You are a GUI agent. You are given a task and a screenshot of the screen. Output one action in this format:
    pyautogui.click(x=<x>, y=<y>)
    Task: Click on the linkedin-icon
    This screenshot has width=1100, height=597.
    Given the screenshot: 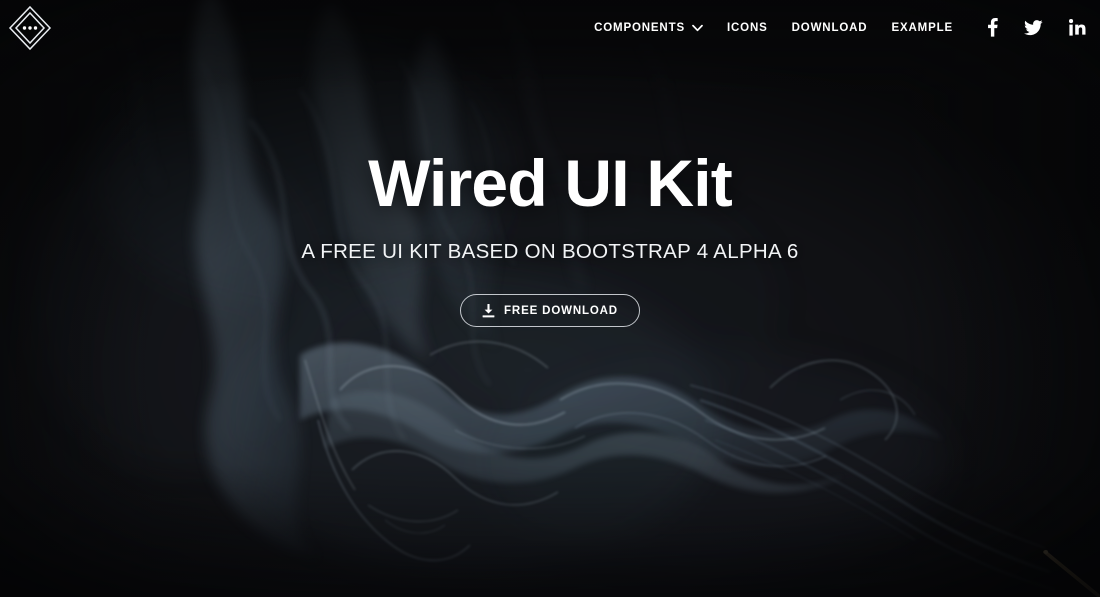 What is the action you would take?
    pyautogui.click(x=1077, y=27)
    